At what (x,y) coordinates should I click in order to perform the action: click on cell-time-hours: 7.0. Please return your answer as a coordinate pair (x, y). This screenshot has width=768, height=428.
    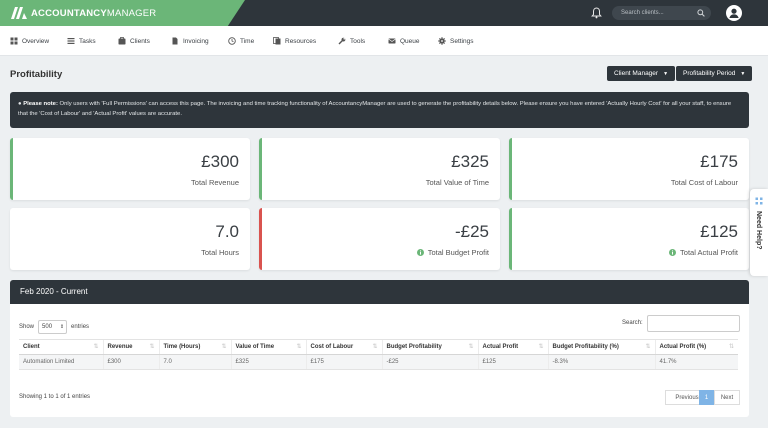
    Looking at the image, I should click on (194, 362).